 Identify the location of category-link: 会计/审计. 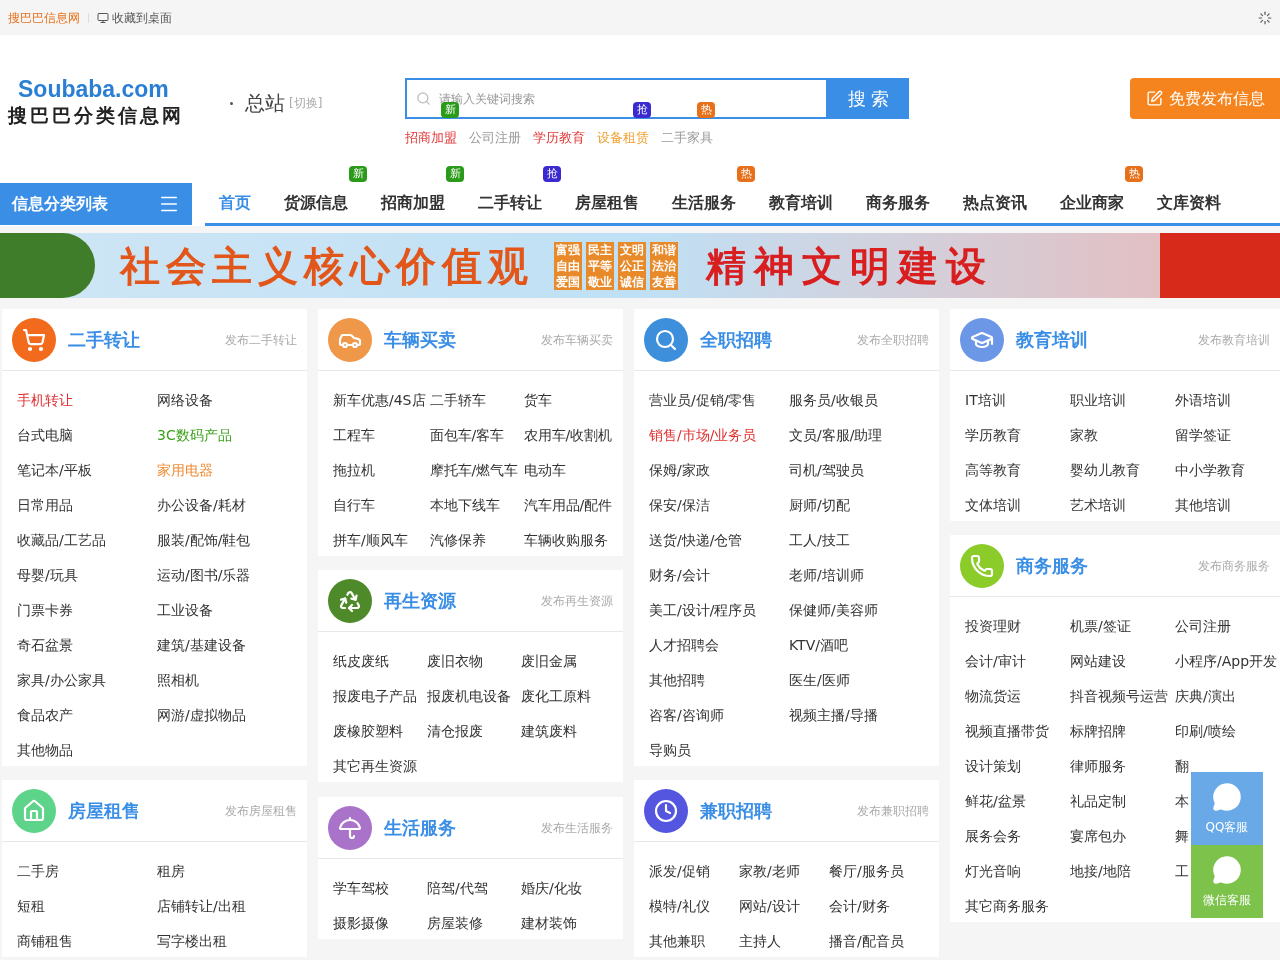
(995, 661).